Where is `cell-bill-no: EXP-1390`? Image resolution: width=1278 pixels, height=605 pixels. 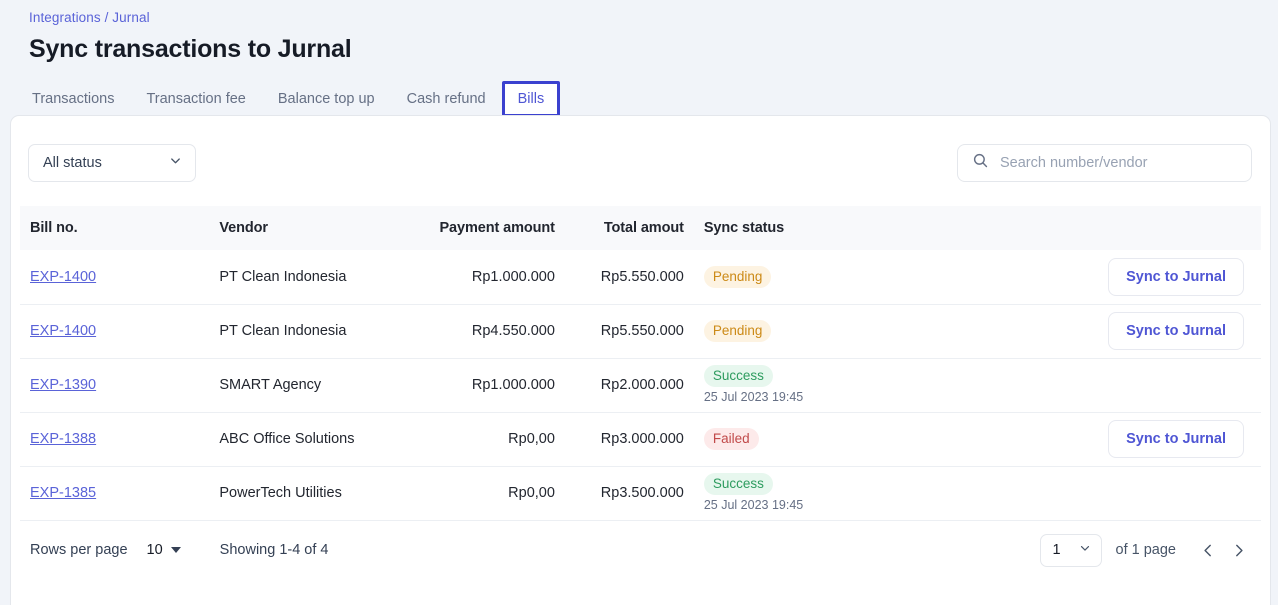
cell-bill-no: EXP-1390 is located at coordinates (115, 385).